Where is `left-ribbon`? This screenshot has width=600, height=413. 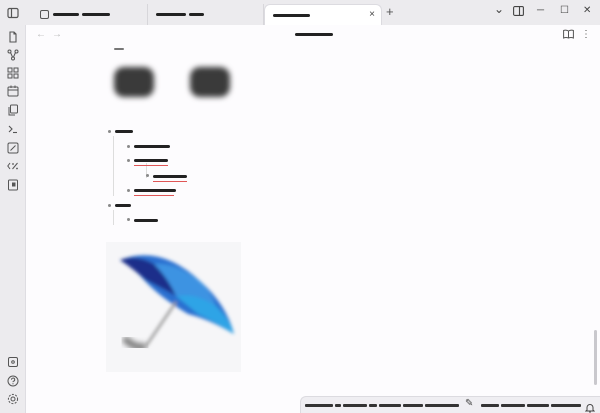
left-ribbon is located at coordinates (13, 219).